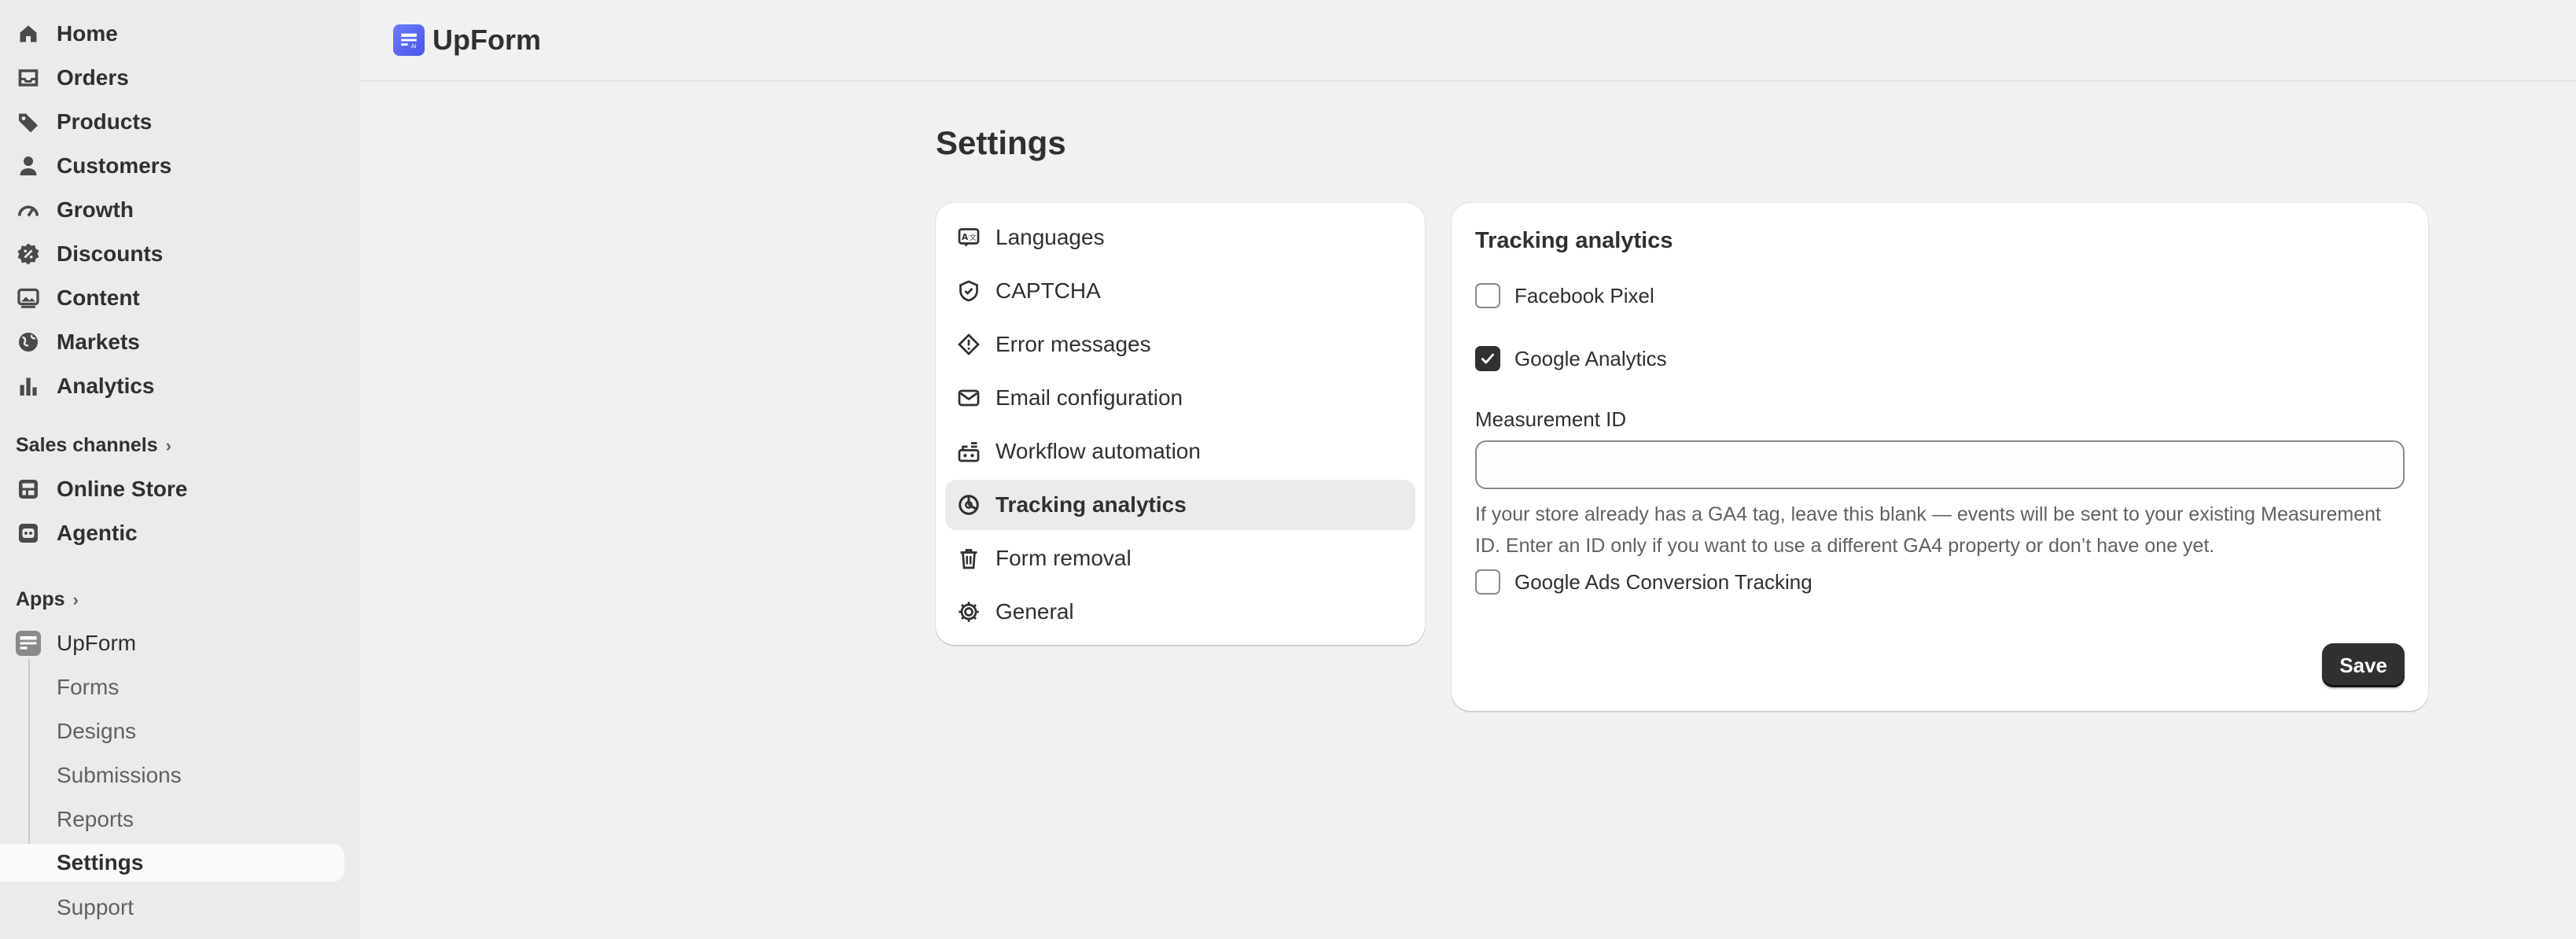 This screenshot has height=939, width=2576. Describe the element at coordinates (2363, 665) in the screenshot. I see `save-button: Save` at that location.